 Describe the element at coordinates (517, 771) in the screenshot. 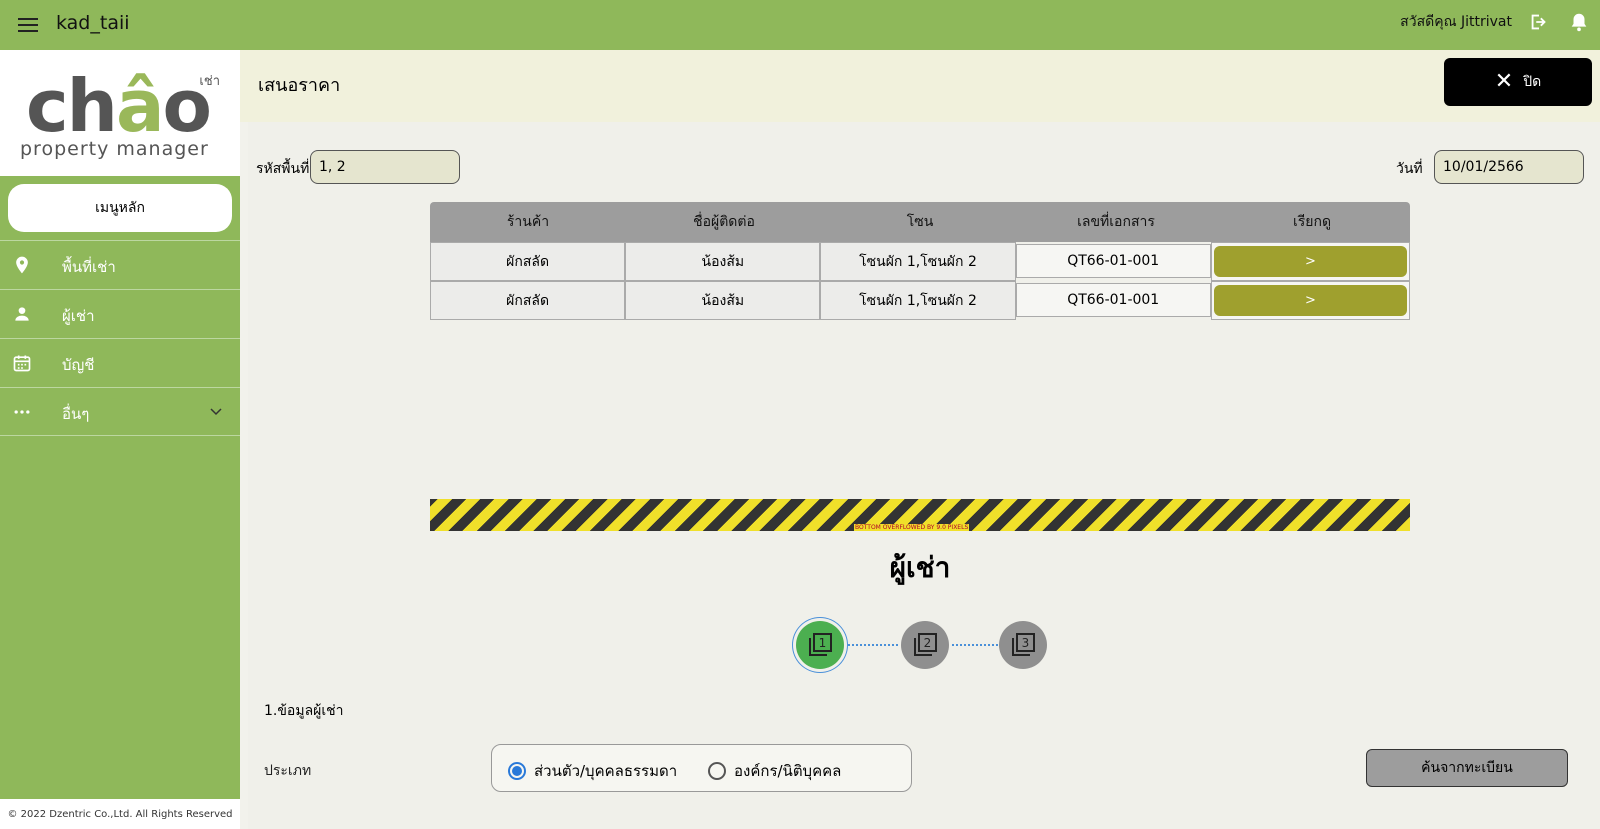

I see `radio-selected-icon` at that location.